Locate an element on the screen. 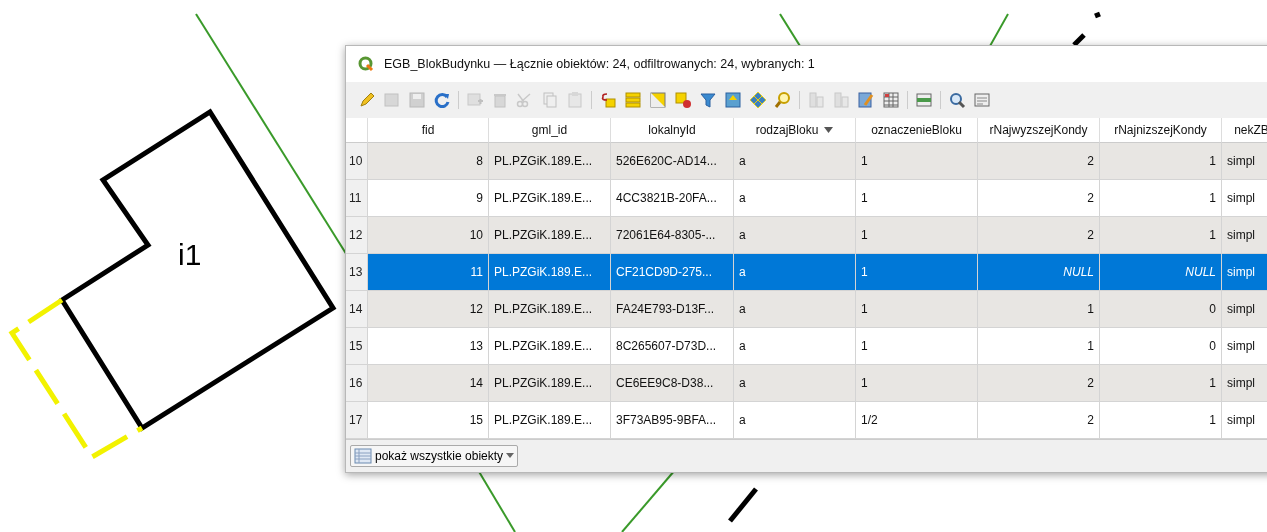 This screenshot has width=1267, height=532. conditional-format-icon is located at coordinates (891, 99).